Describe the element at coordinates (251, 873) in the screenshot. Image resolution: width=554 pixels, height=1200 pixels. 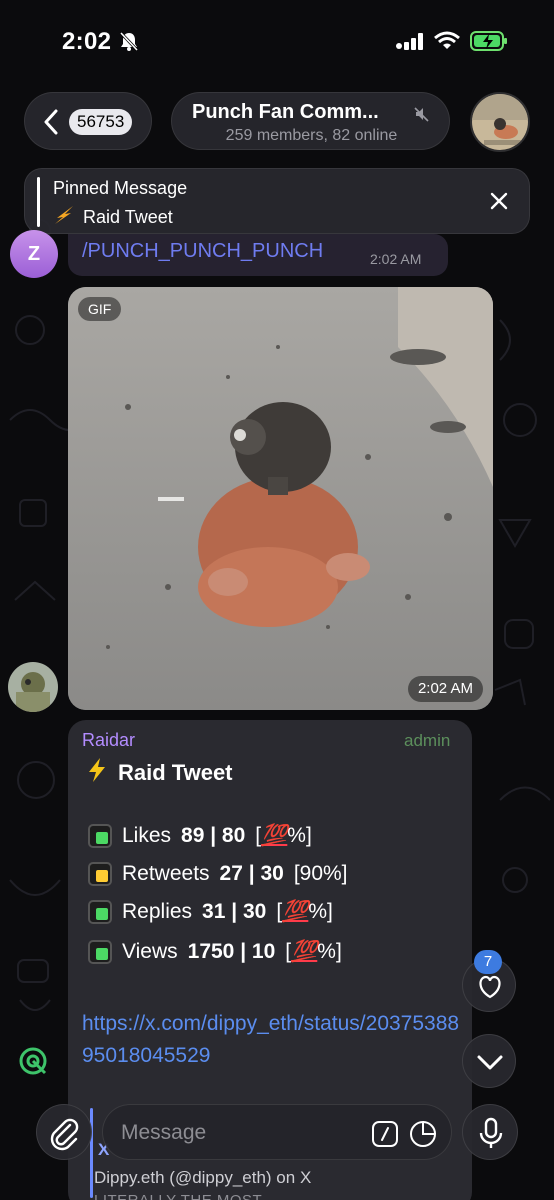
I see `stat-value: 27 | 30` at that location.